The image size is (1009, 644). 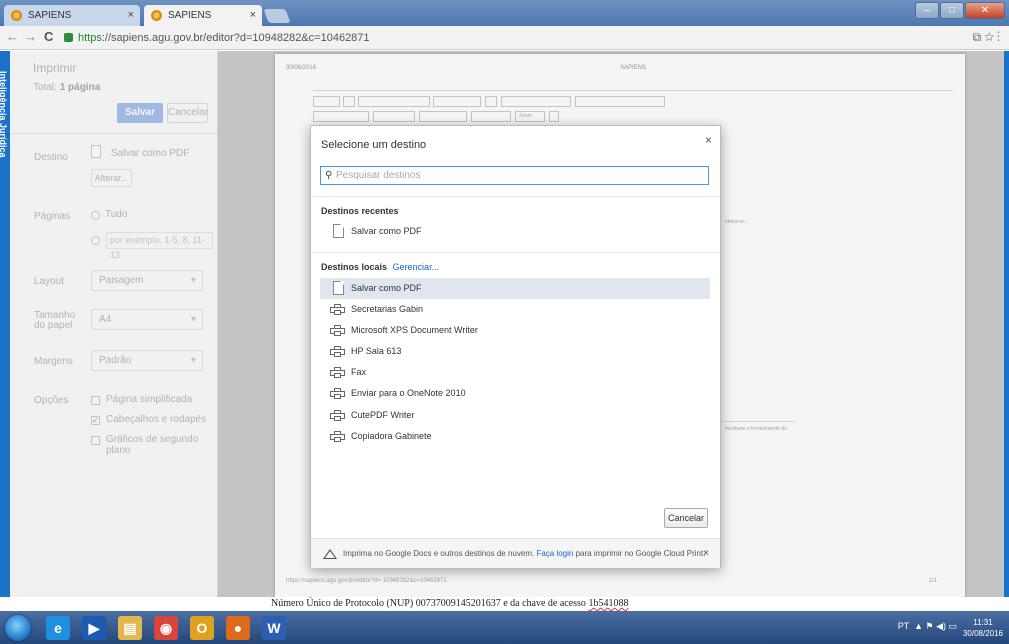 I want to click on internet-explorer-taskbar-icon: e, so click(x=58, y=628).